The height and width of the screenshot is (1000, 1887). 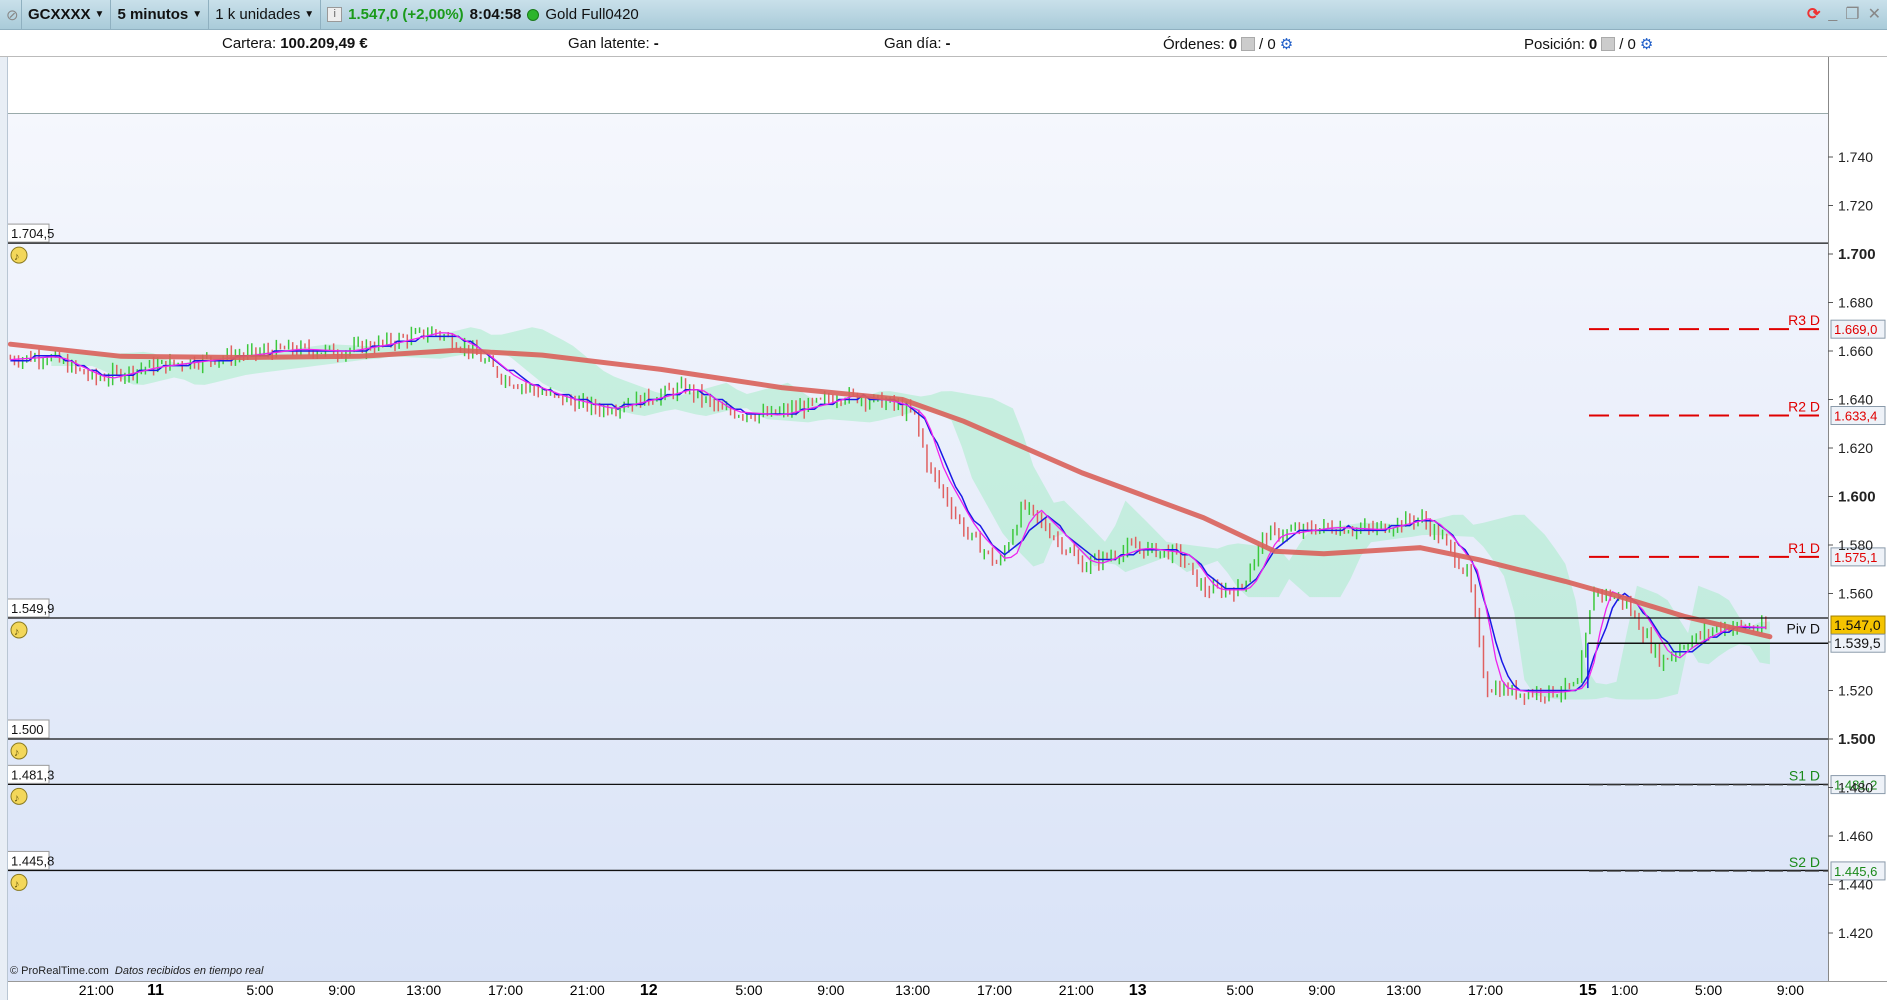 What do you see at coordinates (1554, 44) in the screenshot?
I see `posicion-label: Posición:` at bounding box center [1554, 44].